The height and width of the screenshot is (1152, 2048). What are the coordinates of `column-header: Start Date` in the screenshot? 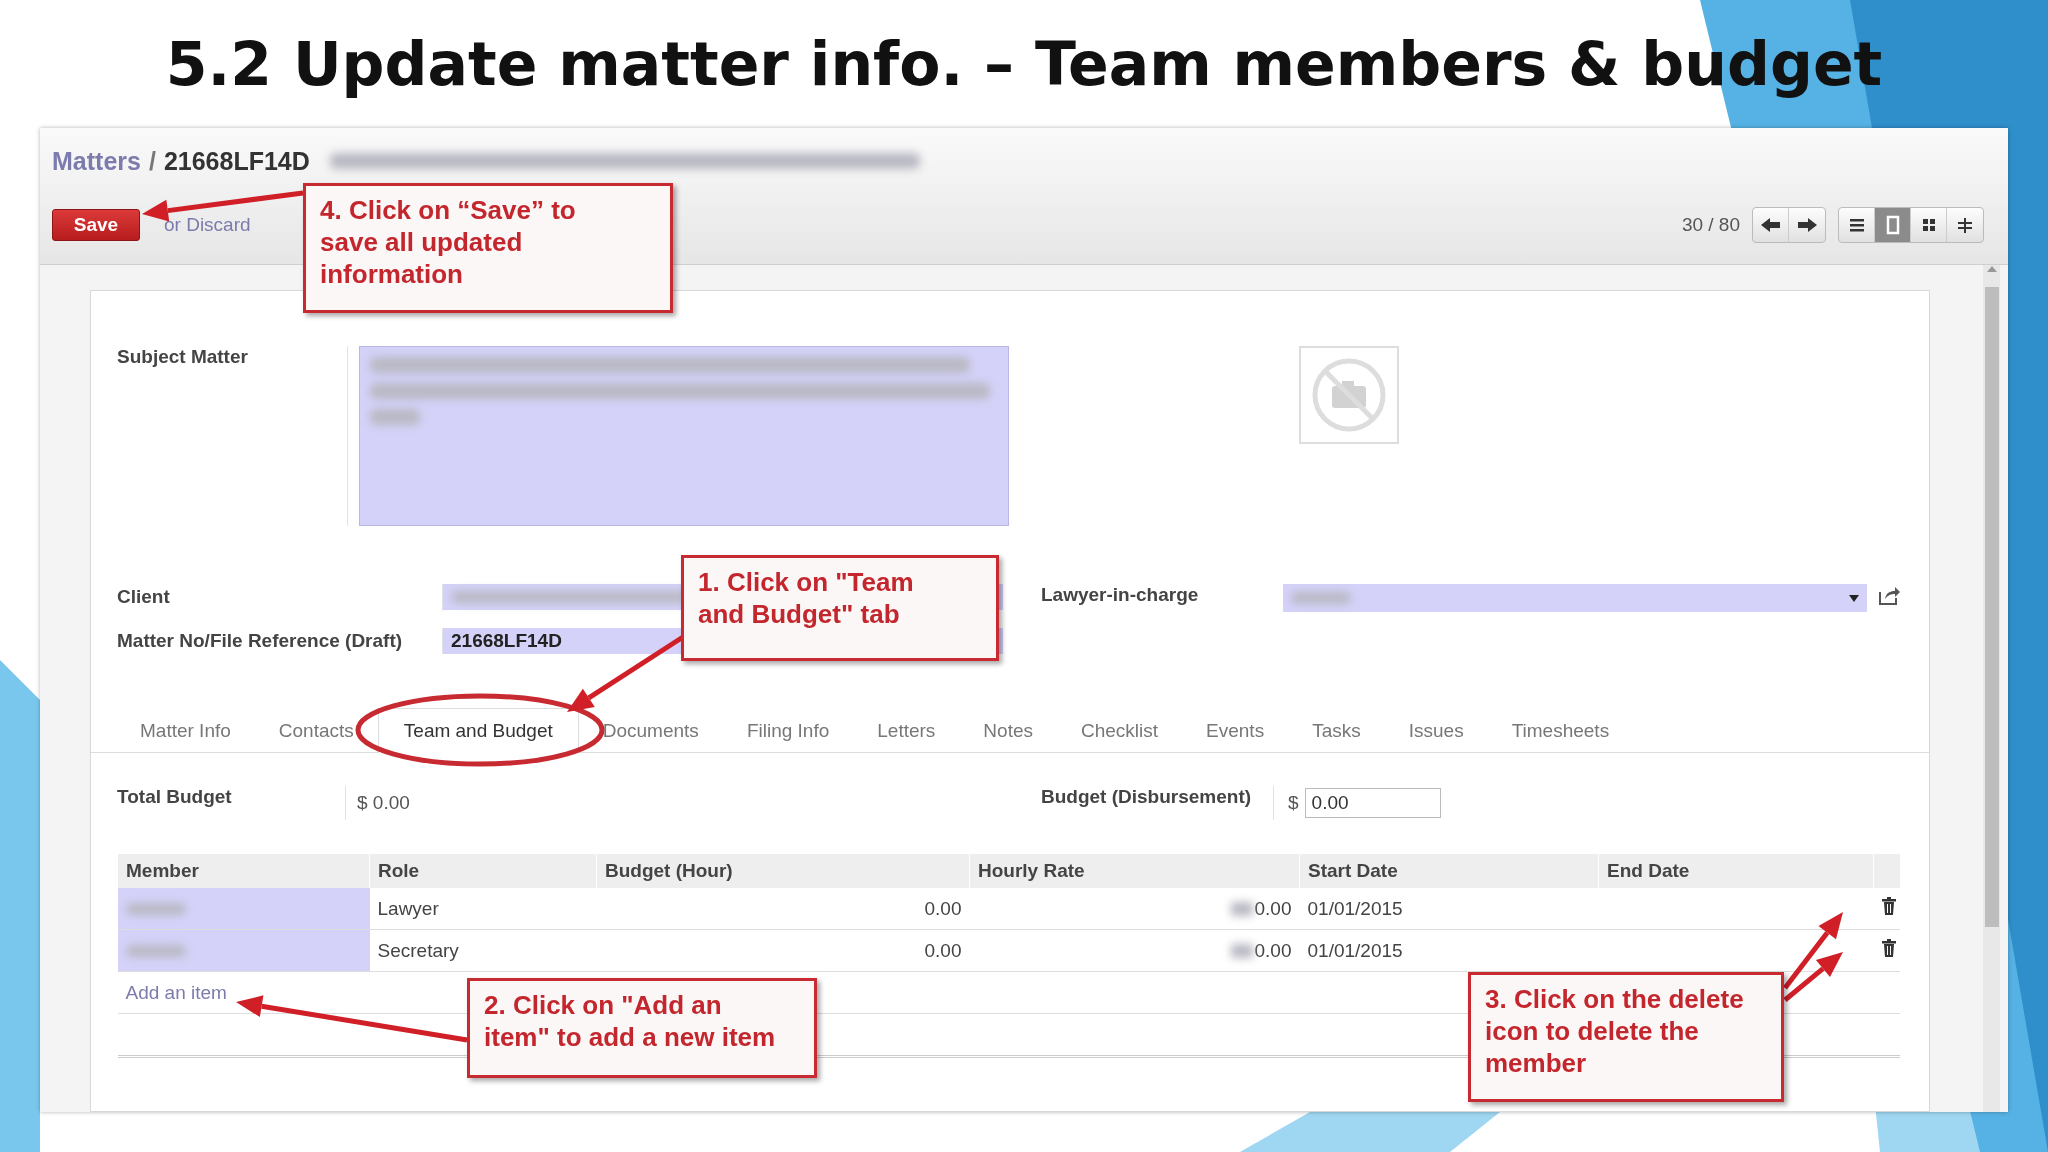 It's located at (1449, 871).